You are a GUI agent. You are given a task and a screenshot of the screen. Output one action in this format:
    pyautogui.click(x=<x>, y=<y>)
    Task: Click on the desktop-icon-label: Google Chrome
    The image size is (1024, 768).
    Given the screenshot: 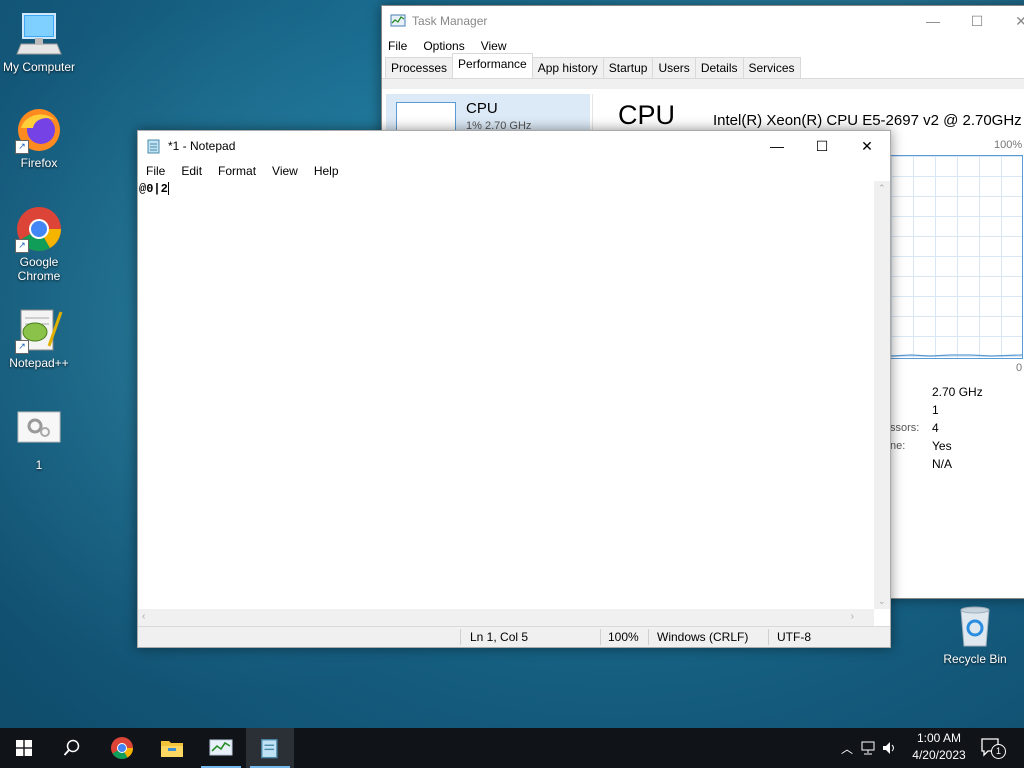 What is the action you would take?
    pyautogui.click(x=39, y=269)
    